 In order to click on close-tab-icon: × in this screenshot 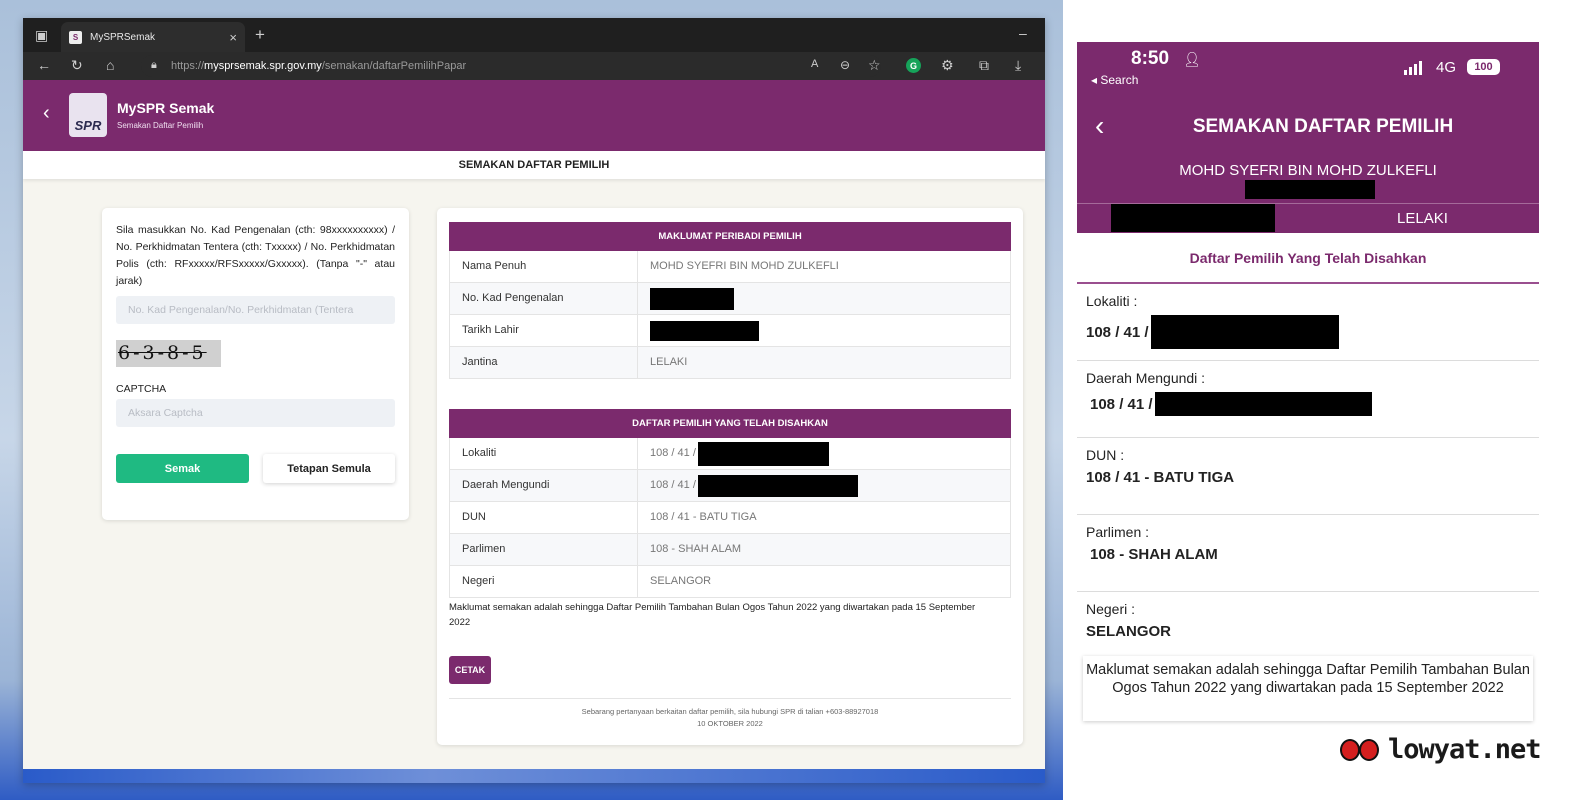, I will do `click(233, 37)`.